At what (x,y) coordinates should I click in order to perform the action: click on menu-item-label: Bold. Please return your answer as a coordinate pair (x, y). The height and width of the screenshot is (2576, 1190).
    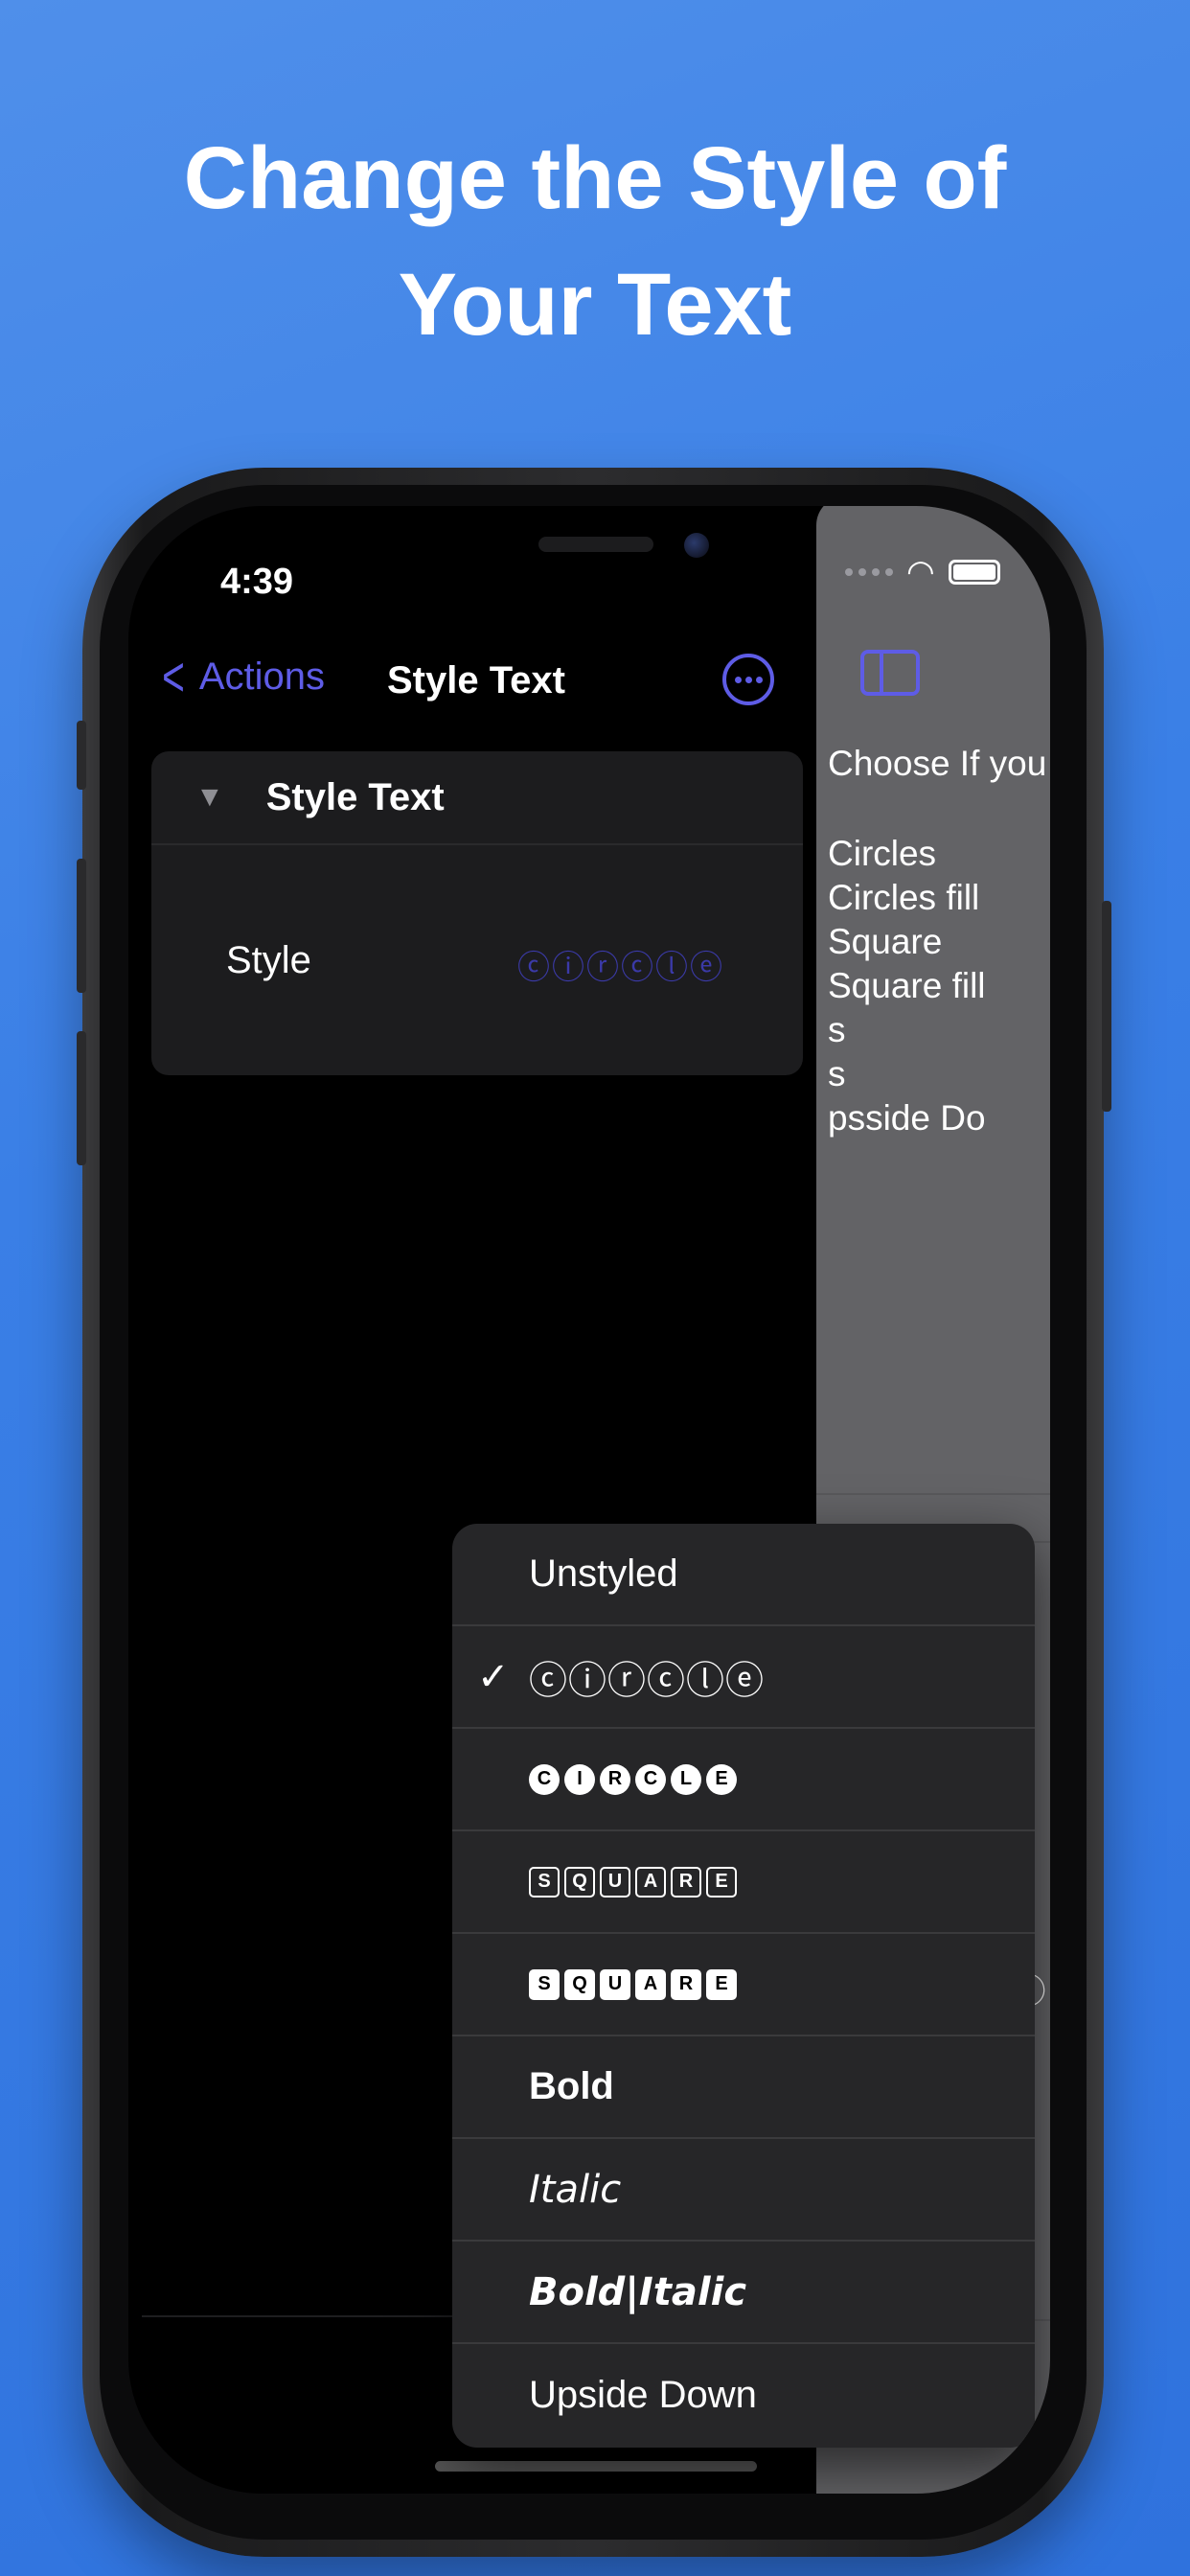
    Looking at the image, I should click on (572, 2086).